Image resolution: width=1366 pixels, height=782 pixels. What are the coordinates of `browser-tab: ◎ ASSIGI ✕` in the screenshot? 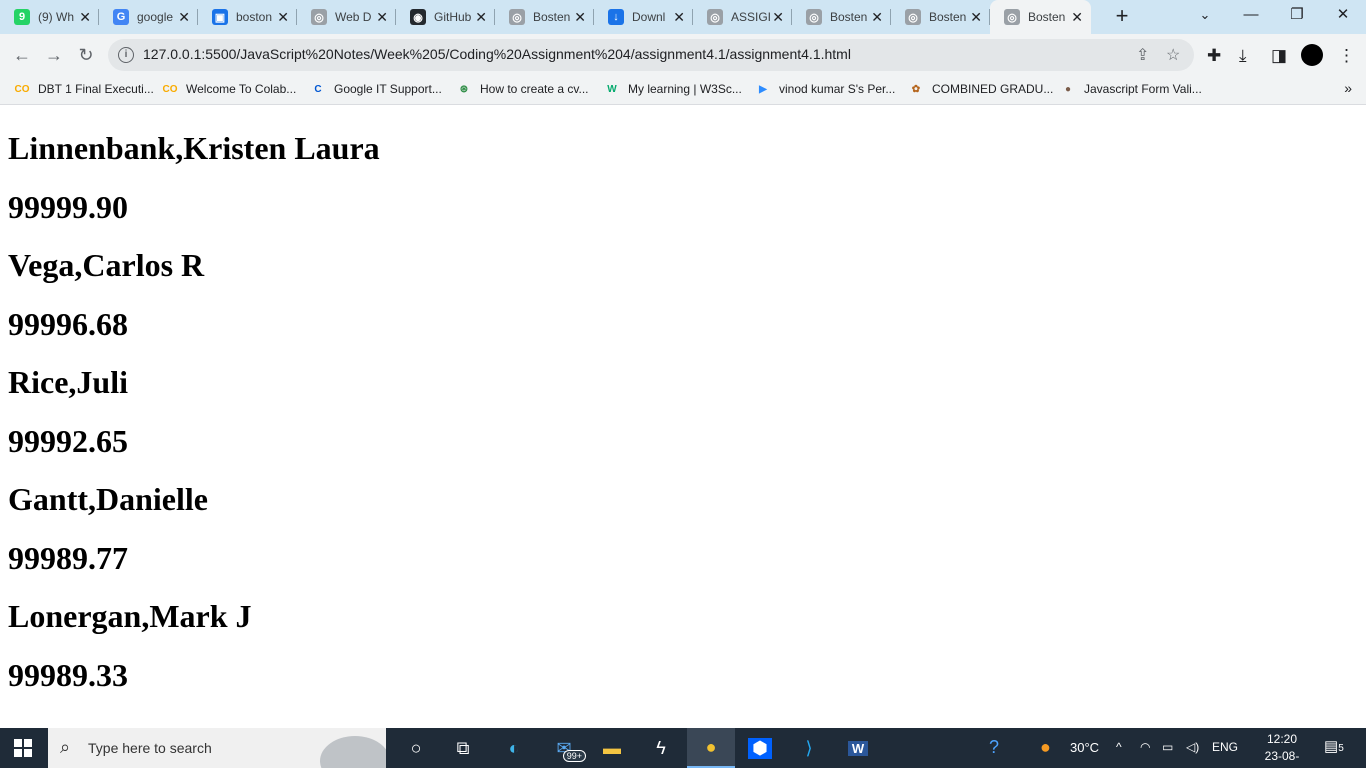 It's located at (742, 17).